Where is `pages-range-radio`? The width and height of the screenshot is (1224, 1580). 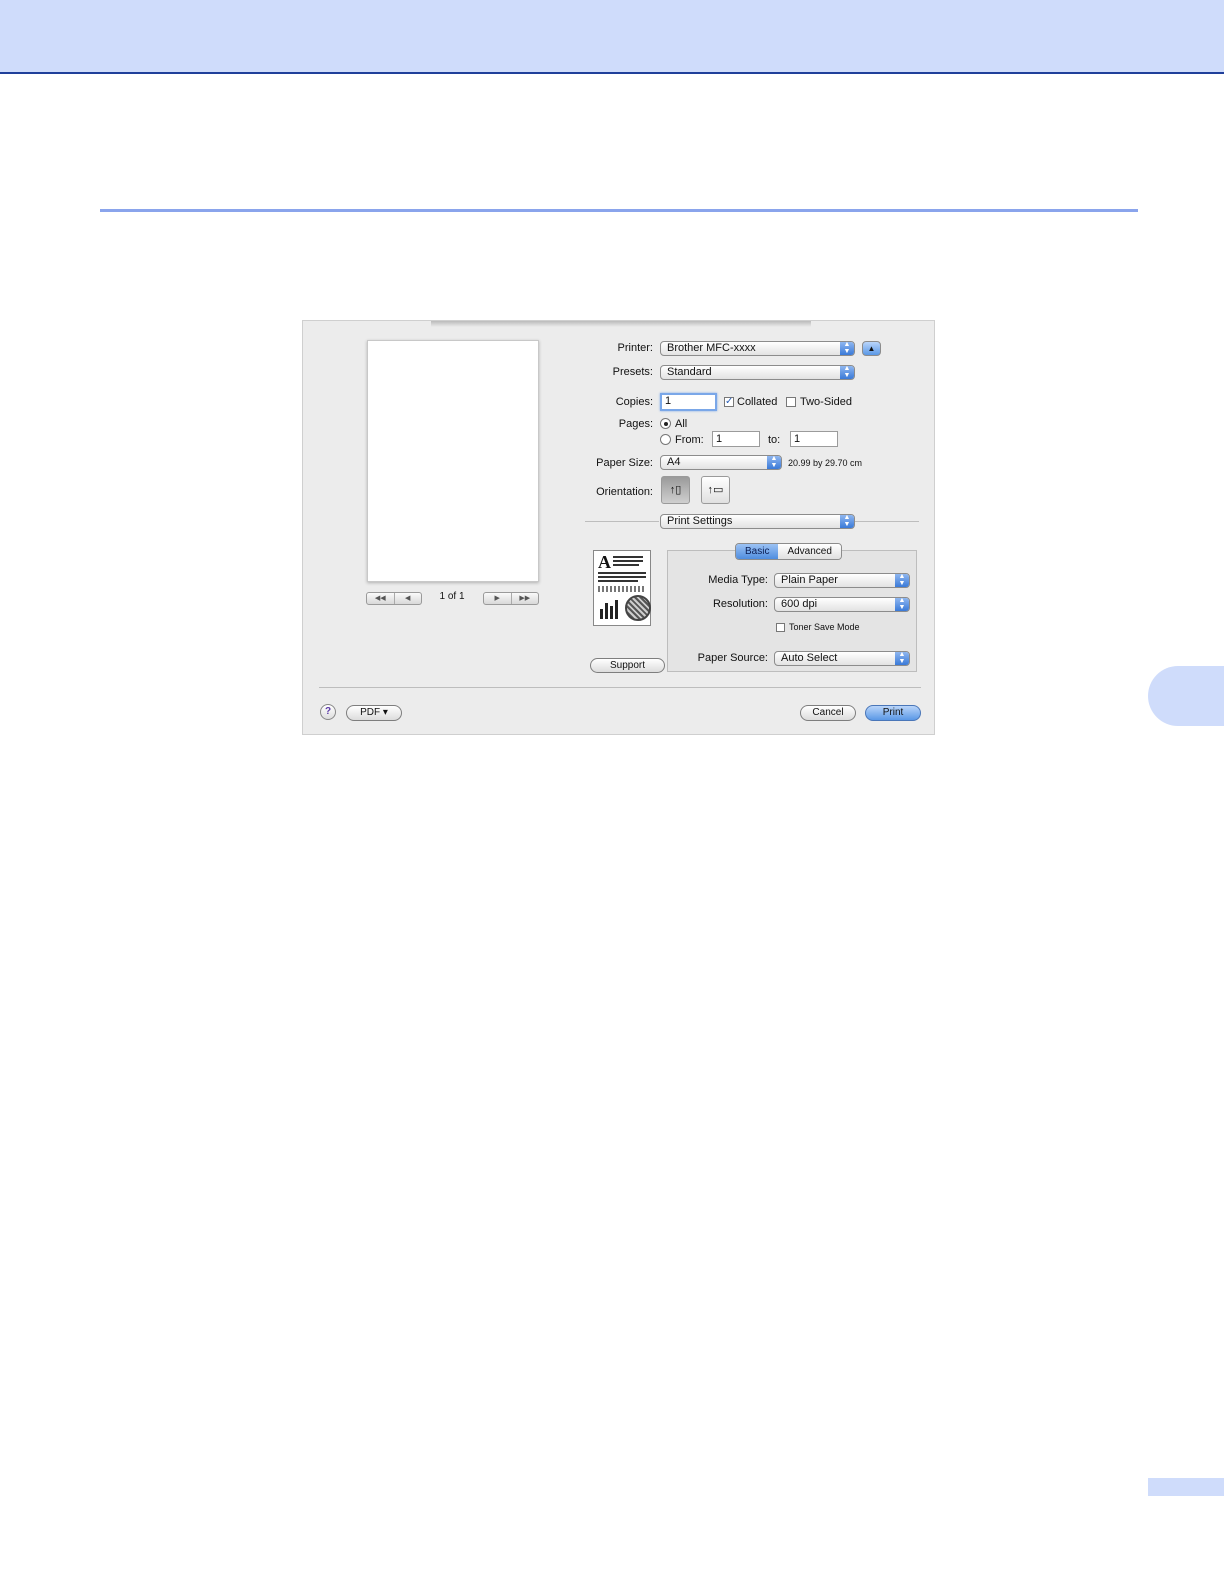 pages-range-radio is located at coordinates (665, 439).